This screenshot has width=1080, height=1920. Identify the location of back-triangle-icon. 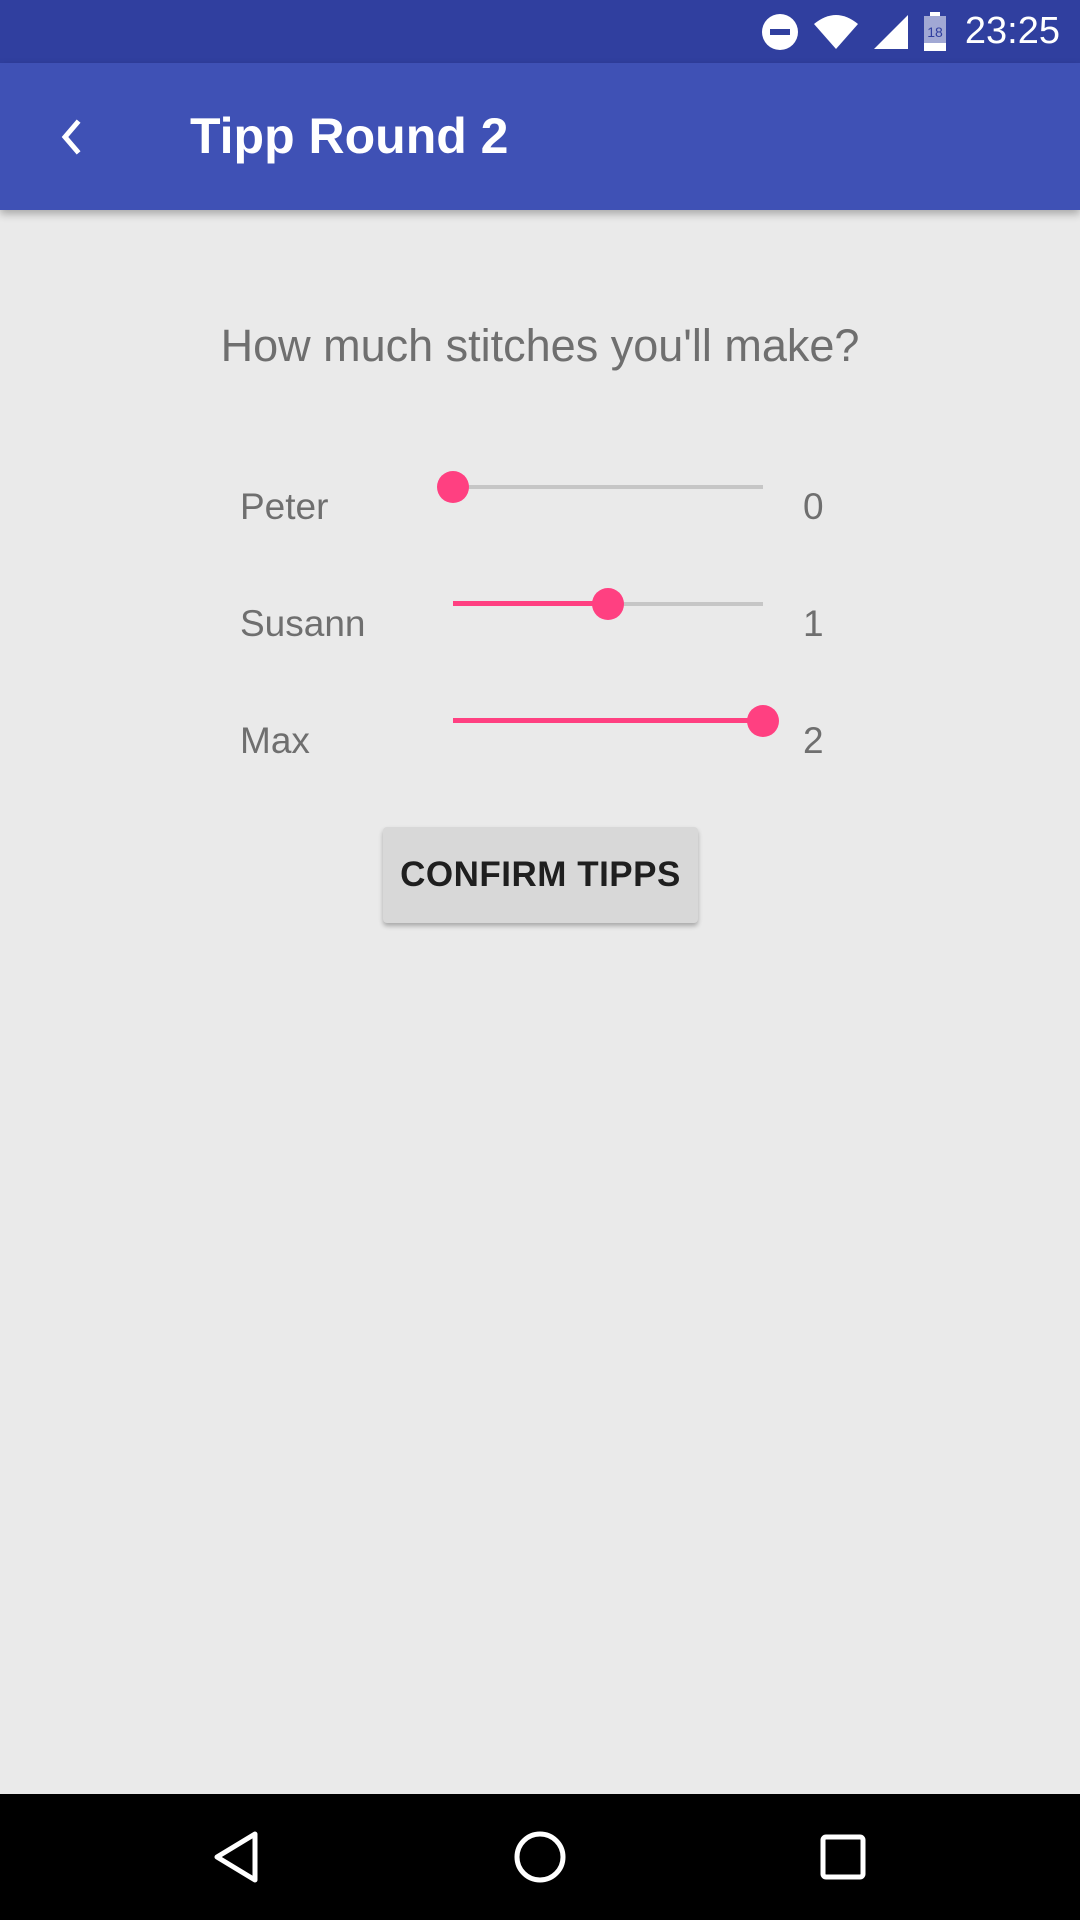
(236, 1857).